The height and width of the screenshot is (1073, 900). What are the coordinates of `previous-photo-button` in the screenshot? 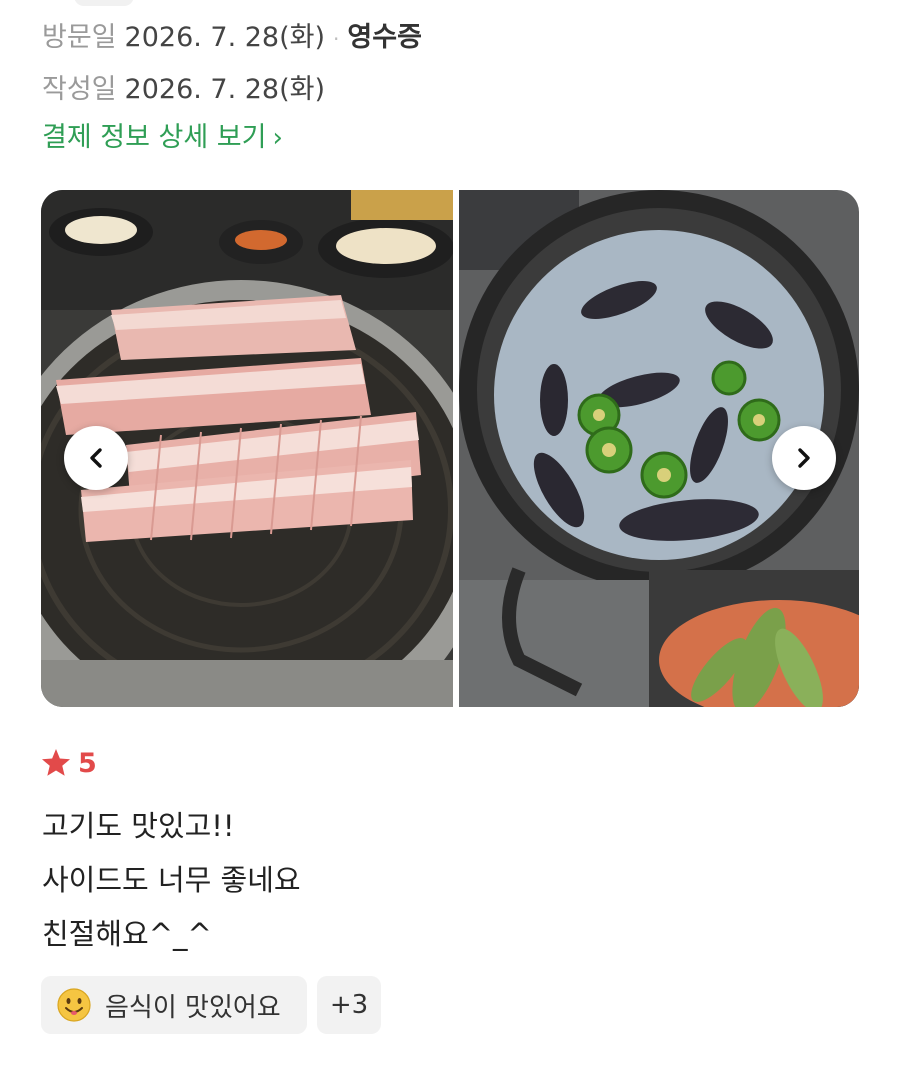 It's located at (96, 458).